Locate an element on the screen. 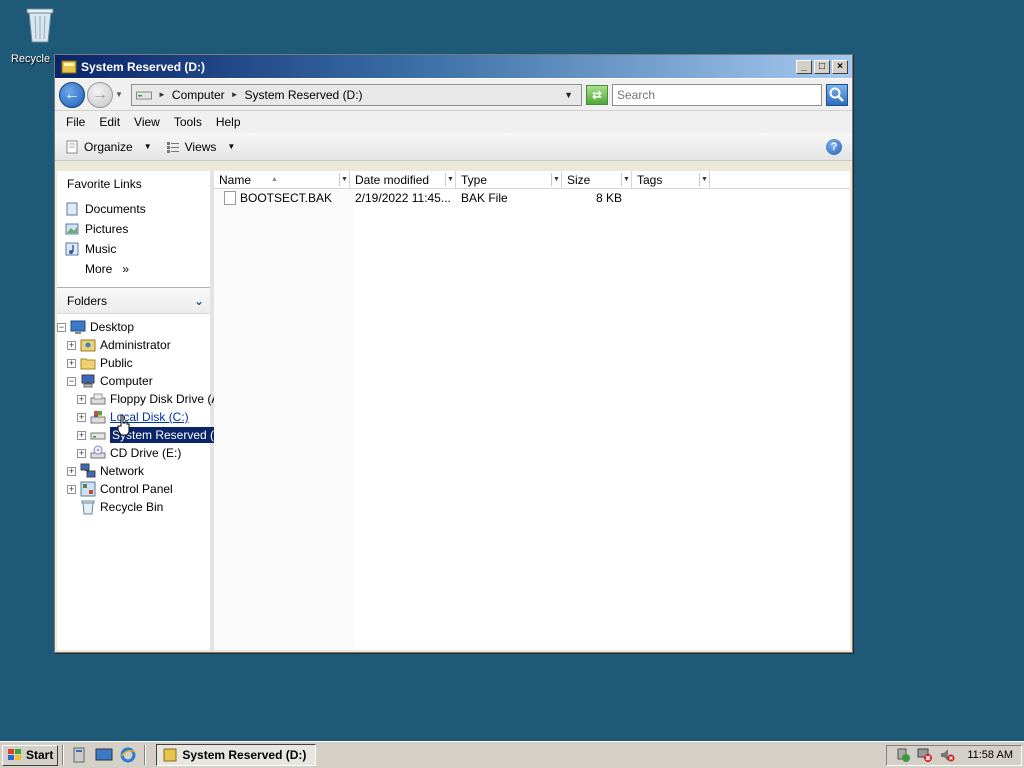 The width and height of the screenshot is (1024, 768). address-dropdown-icon: ▼ is located at coordinates (568, 95).